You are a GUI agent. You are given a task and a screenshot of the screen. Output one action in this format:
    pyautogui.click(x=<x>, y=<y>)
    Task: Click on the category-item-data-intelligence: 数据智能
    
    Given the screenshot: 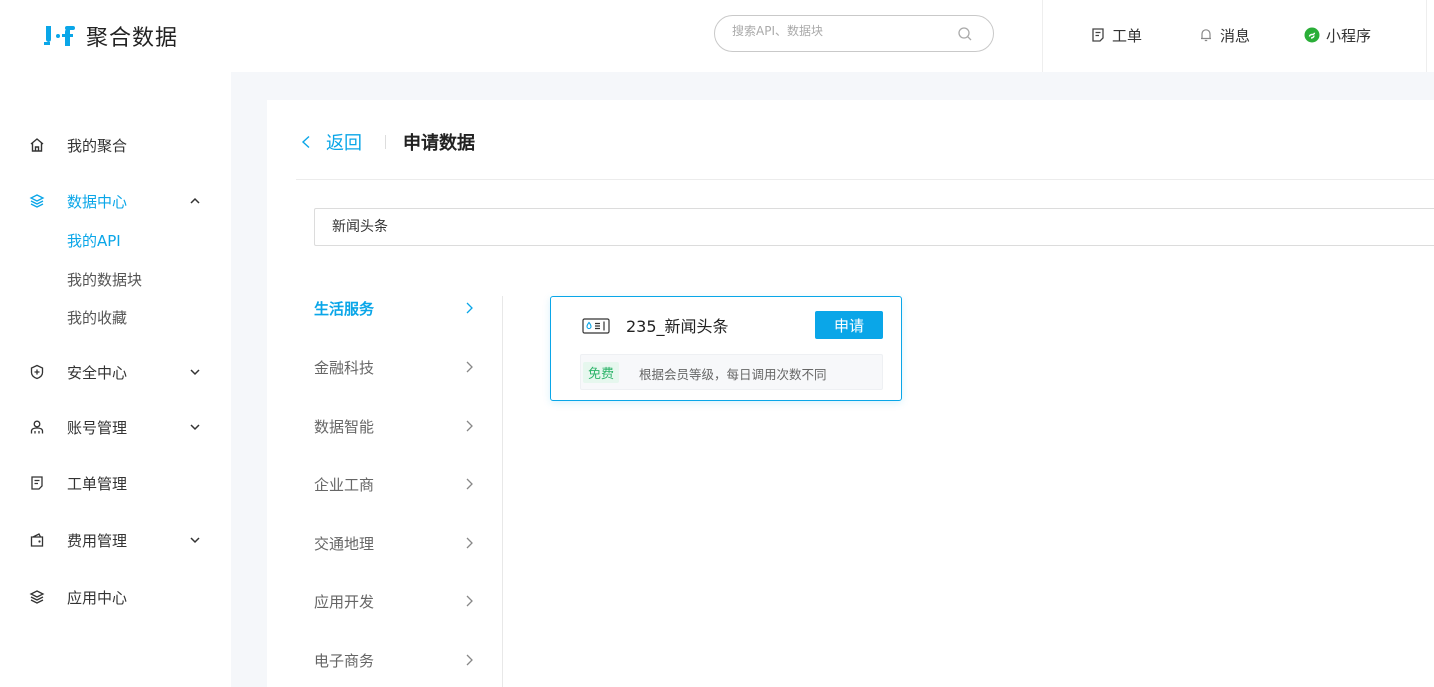 What is the action you would take?
    pyautogui.click(x=399, y=427)
    